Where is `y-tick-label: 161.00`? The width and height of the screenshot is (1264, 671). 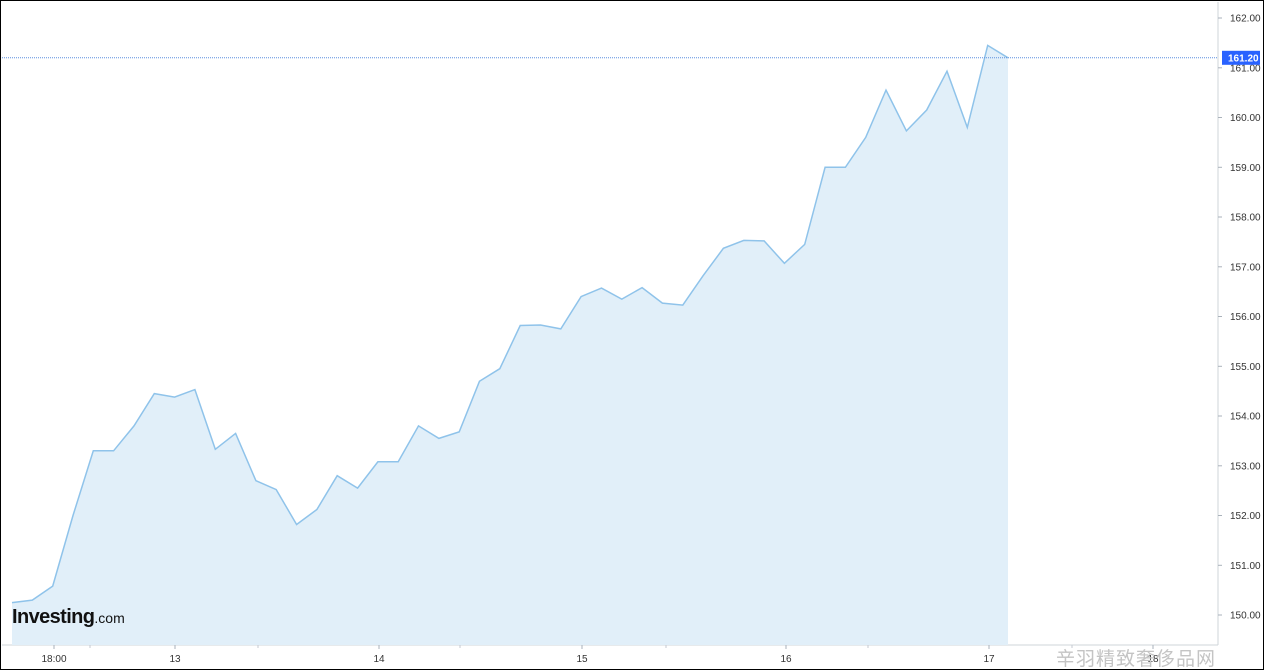
y-tick-label: 161.00 is located at coordinates (1245, 68).